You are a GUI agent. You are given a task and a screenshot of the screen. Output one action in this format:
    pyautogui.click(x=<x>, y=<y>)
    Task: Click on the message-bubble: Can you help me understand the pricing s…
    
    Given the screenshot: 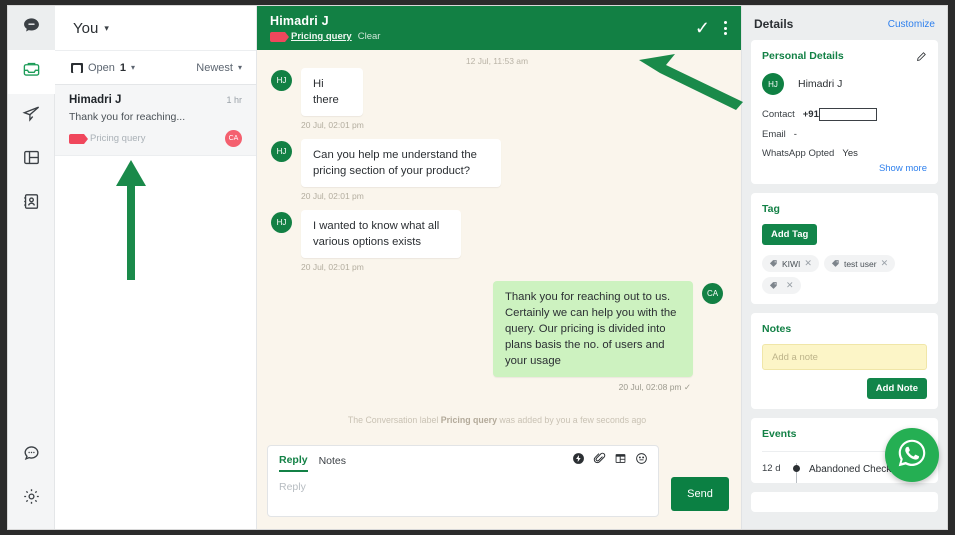 What is the action you would take?
    pyautogui.click(x=401, y=163)
    